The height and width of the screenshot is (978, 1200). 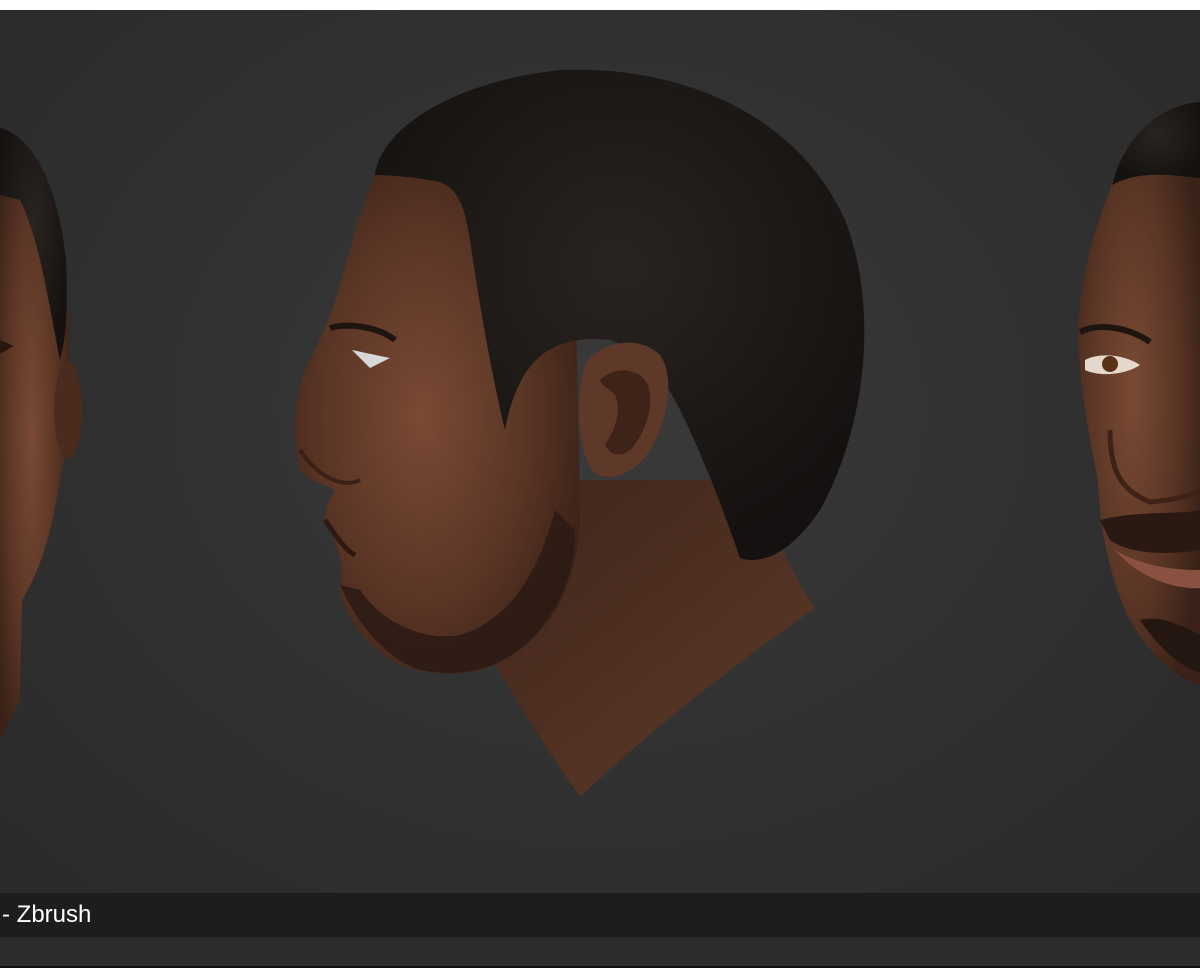 What do you see at coordinates (600, 967) in the screenshot?
I see `bottom-divider` at bounding box center [600, 967].